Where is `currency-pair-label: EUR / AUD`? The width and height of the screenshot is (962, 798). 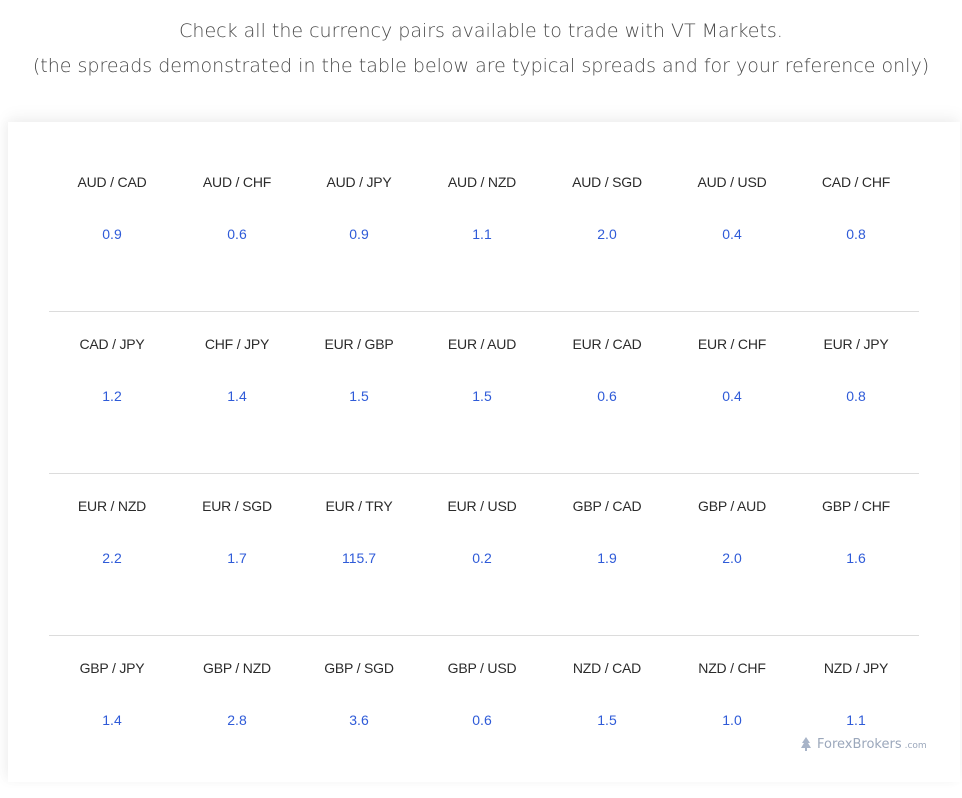
currency-pair-label: EUR / AUD is located at coordinates (482, 344).